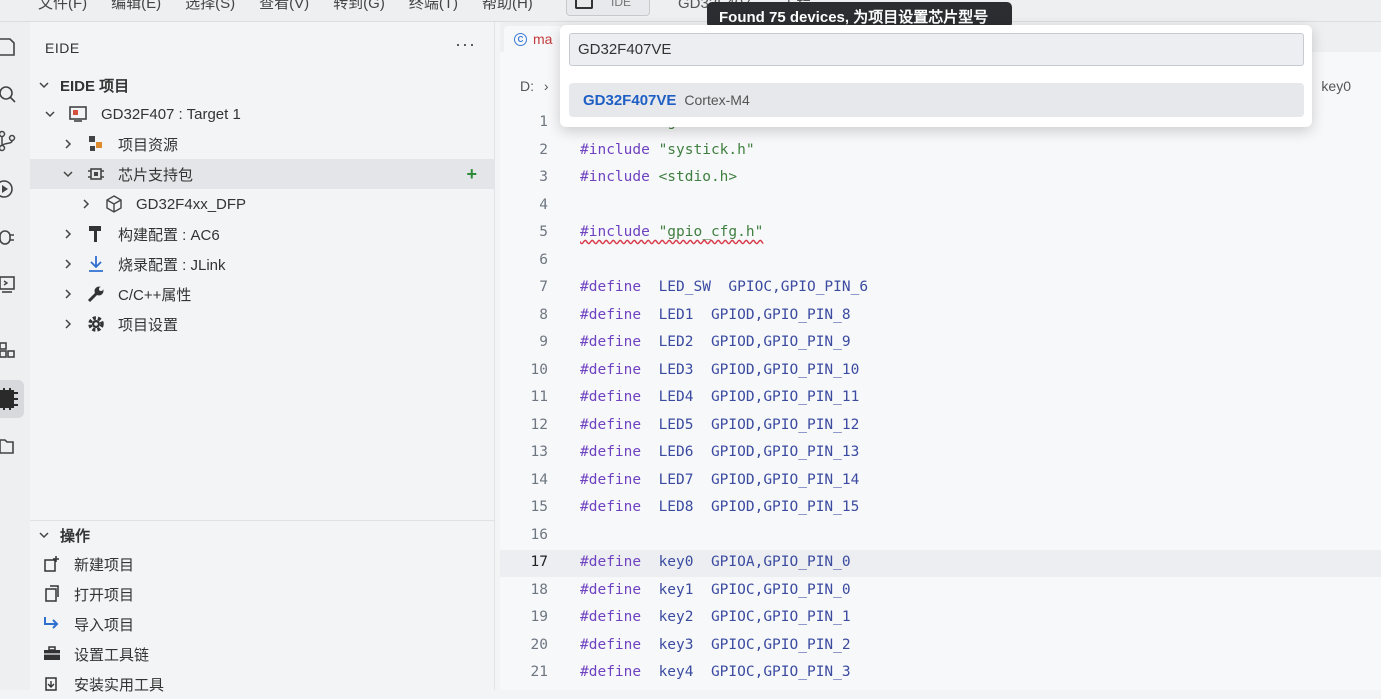 This screenshot has height=699, width=1381. I want to click on breadcrumb-symbol: key0, so click(1336, 86).